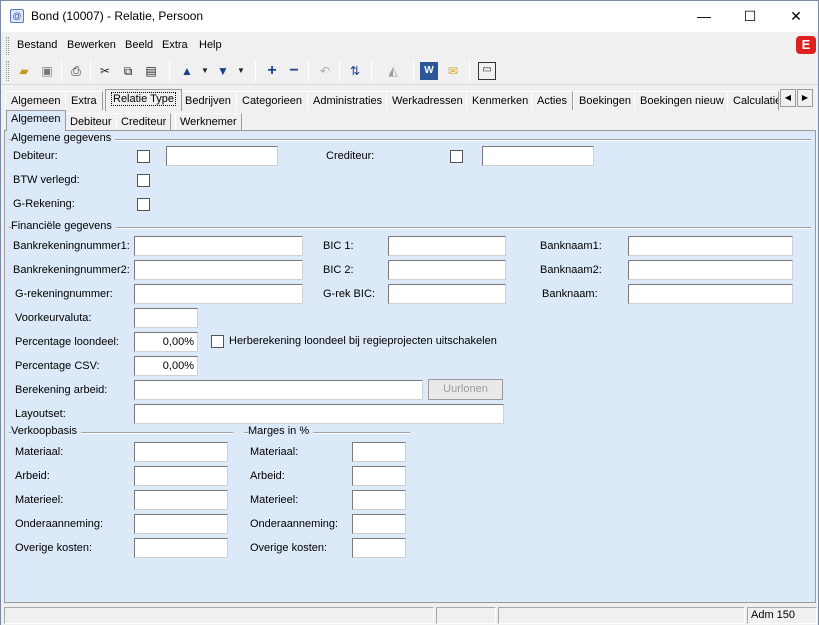  What do you see at coordinates (63, 226) in the screenshot?
I see `group-financiele-gegevens: Financiële gegevens` at bounding box center [63, 226].